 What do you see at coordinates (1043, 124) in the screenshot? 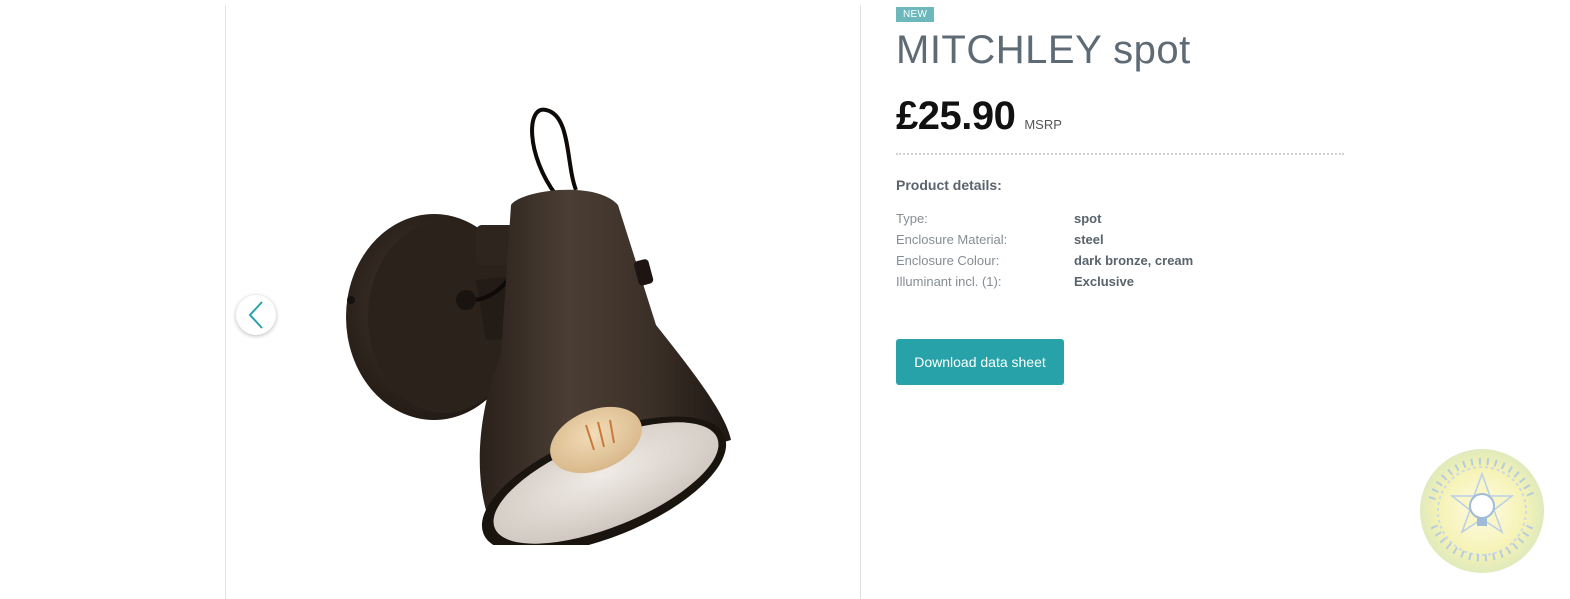
I see `price-suffix: MSRP` at bounding box center [1043, 124].